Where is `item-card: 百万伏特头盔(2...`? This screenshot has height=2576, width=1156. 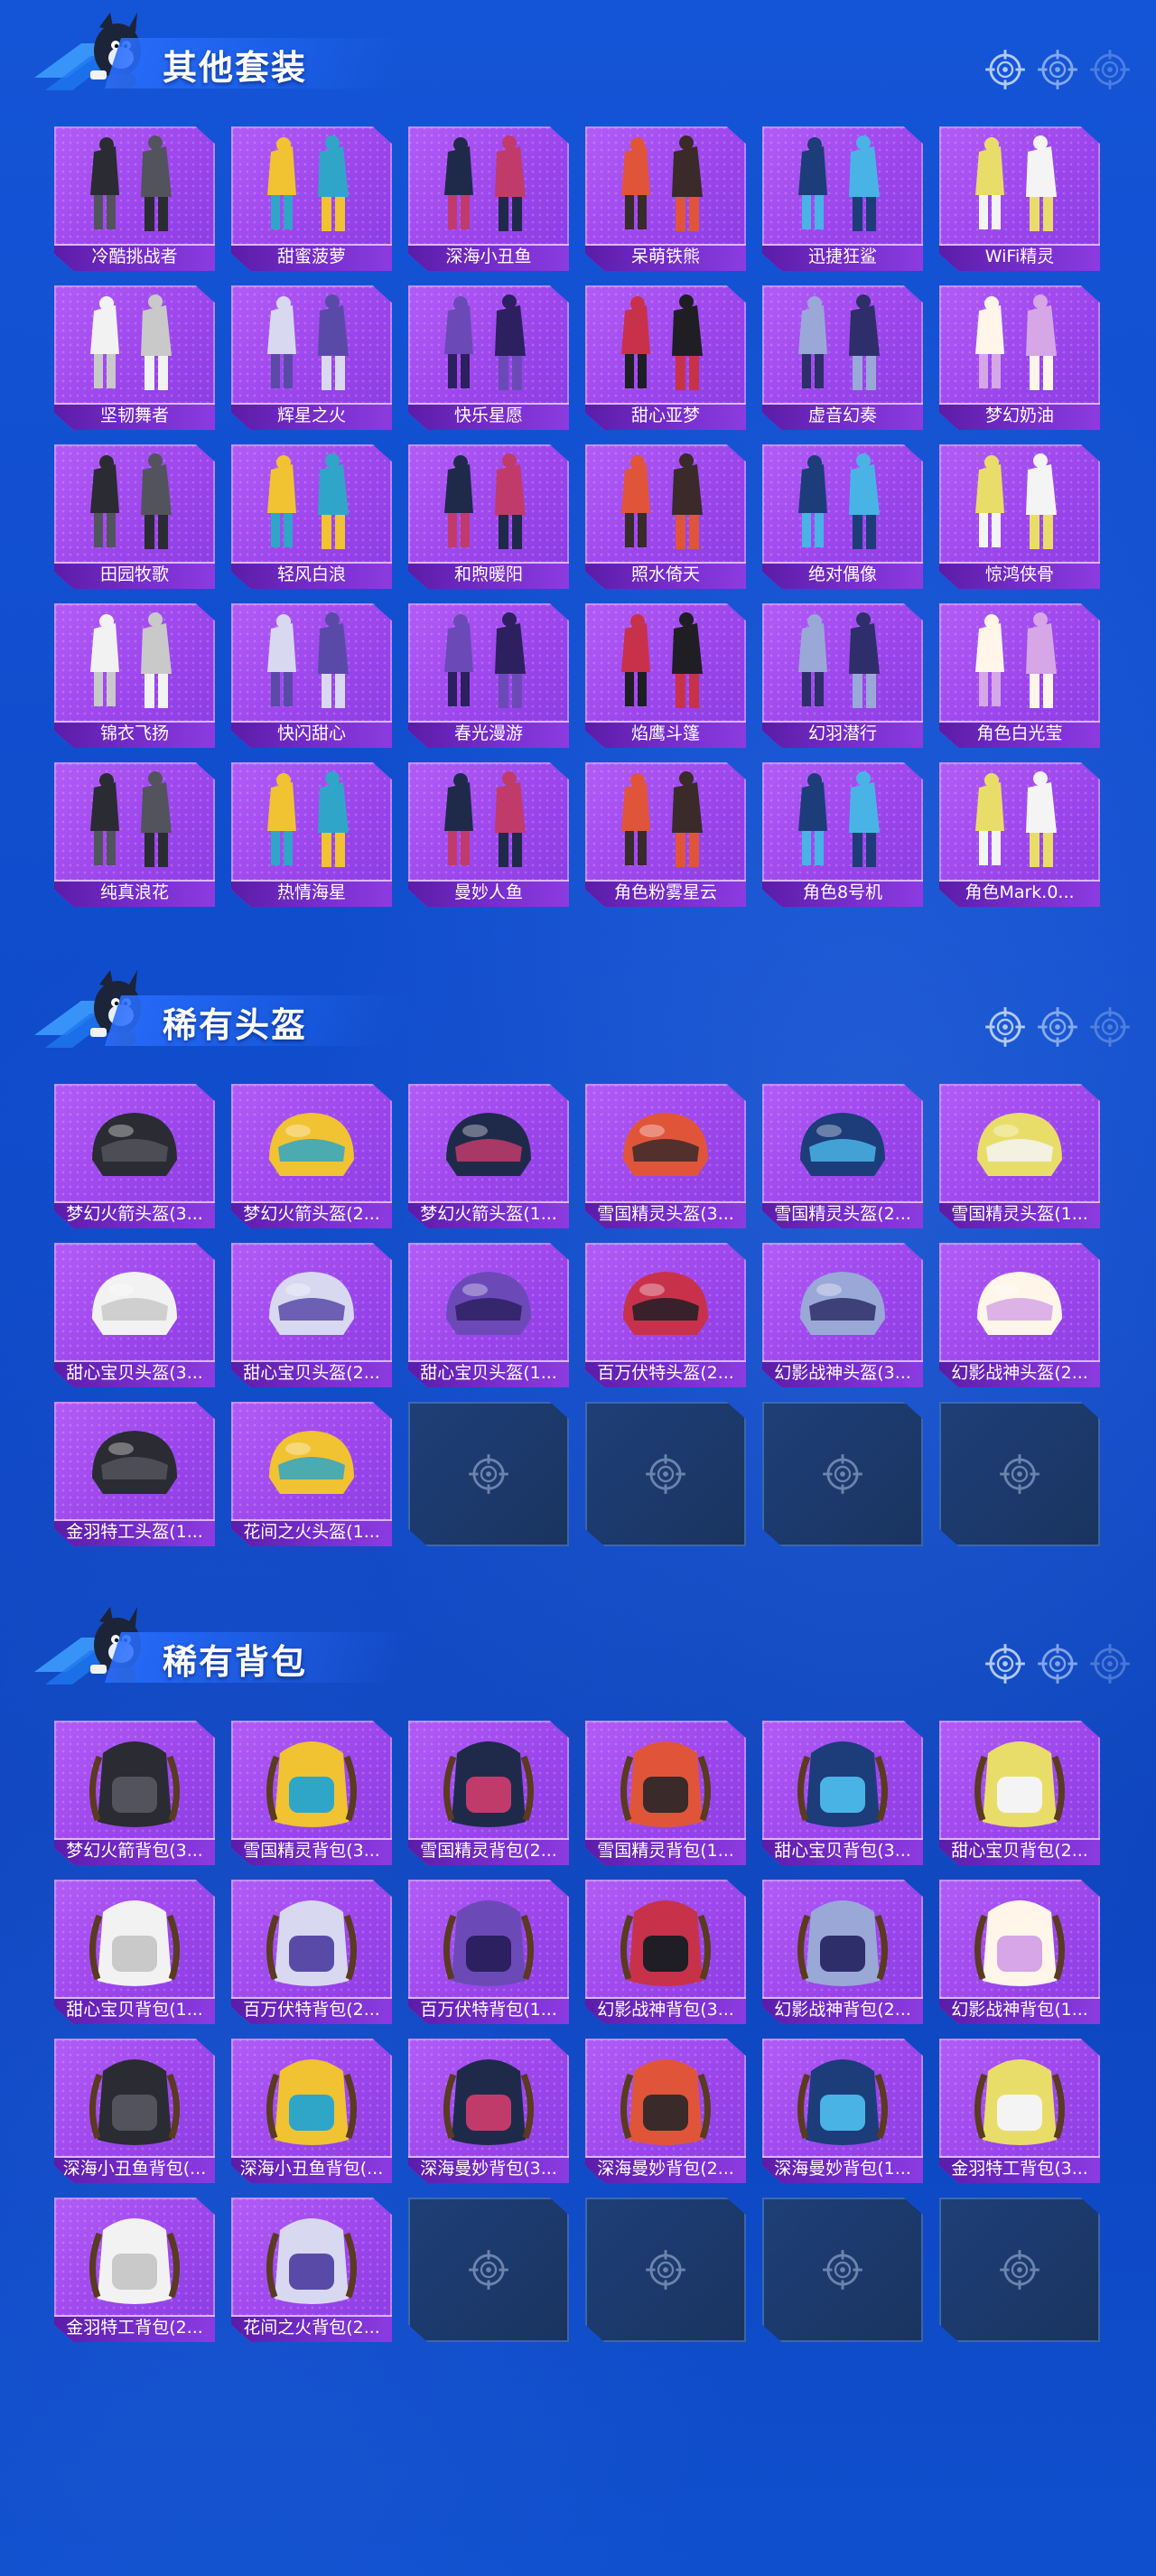
item-card: 百万伏特头盔(2... is located at coordinates (665, 1315).